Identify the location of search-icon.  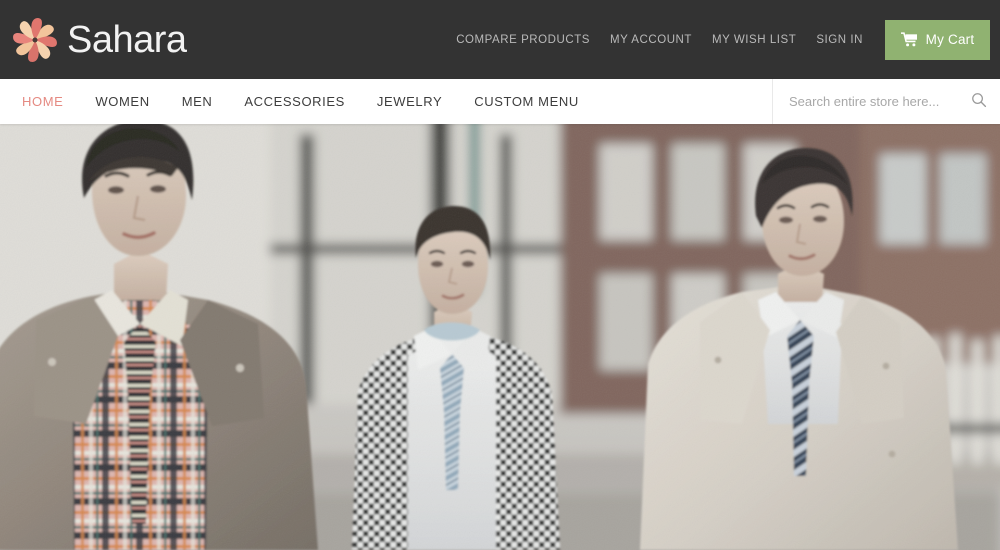
(979, 101).